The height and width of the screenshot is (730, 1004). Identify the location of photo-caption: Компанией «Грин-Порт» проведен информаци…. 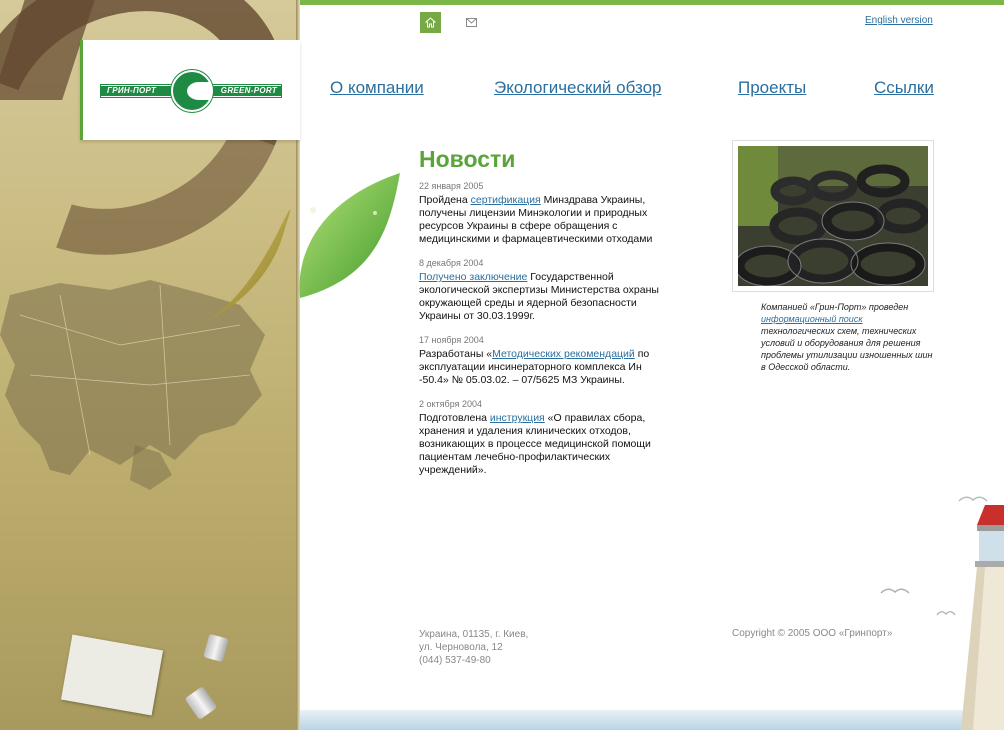
(848, 337).